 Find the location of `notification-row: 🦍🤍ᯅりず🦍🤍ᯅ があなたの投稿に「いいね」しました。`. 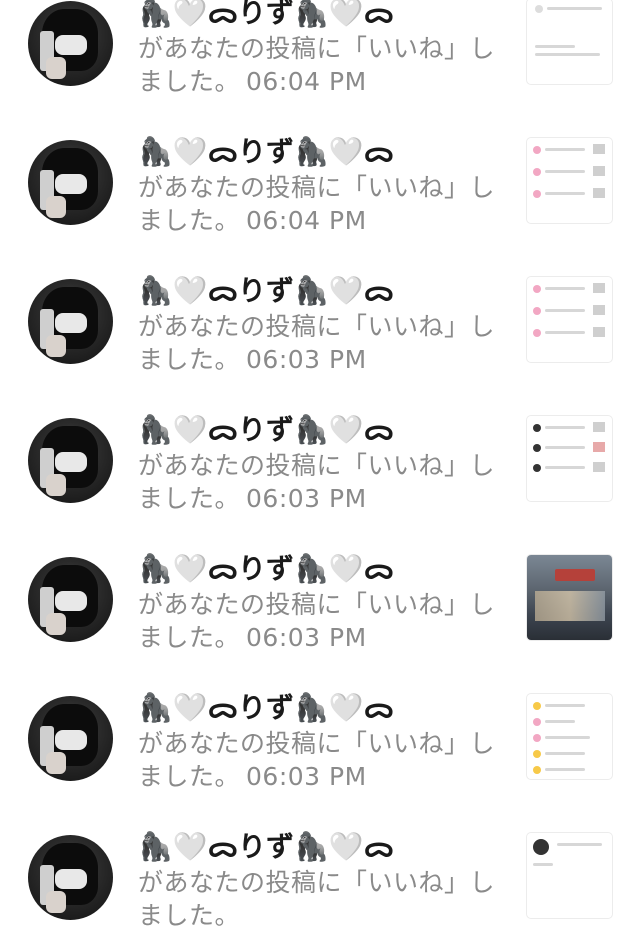

notification-row: 🦍🤍ᯅりず🦍🤍ᯅ があなたの投稿に「いいね」しました。 is located at coordinates (320, 878).